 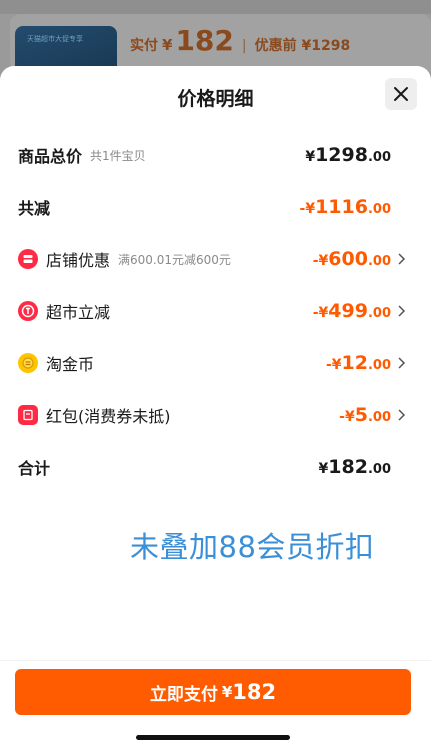 I want to click on store-discount-label-group: 店铺优惠 满600.01元减600元, so click(x=138, y=259).